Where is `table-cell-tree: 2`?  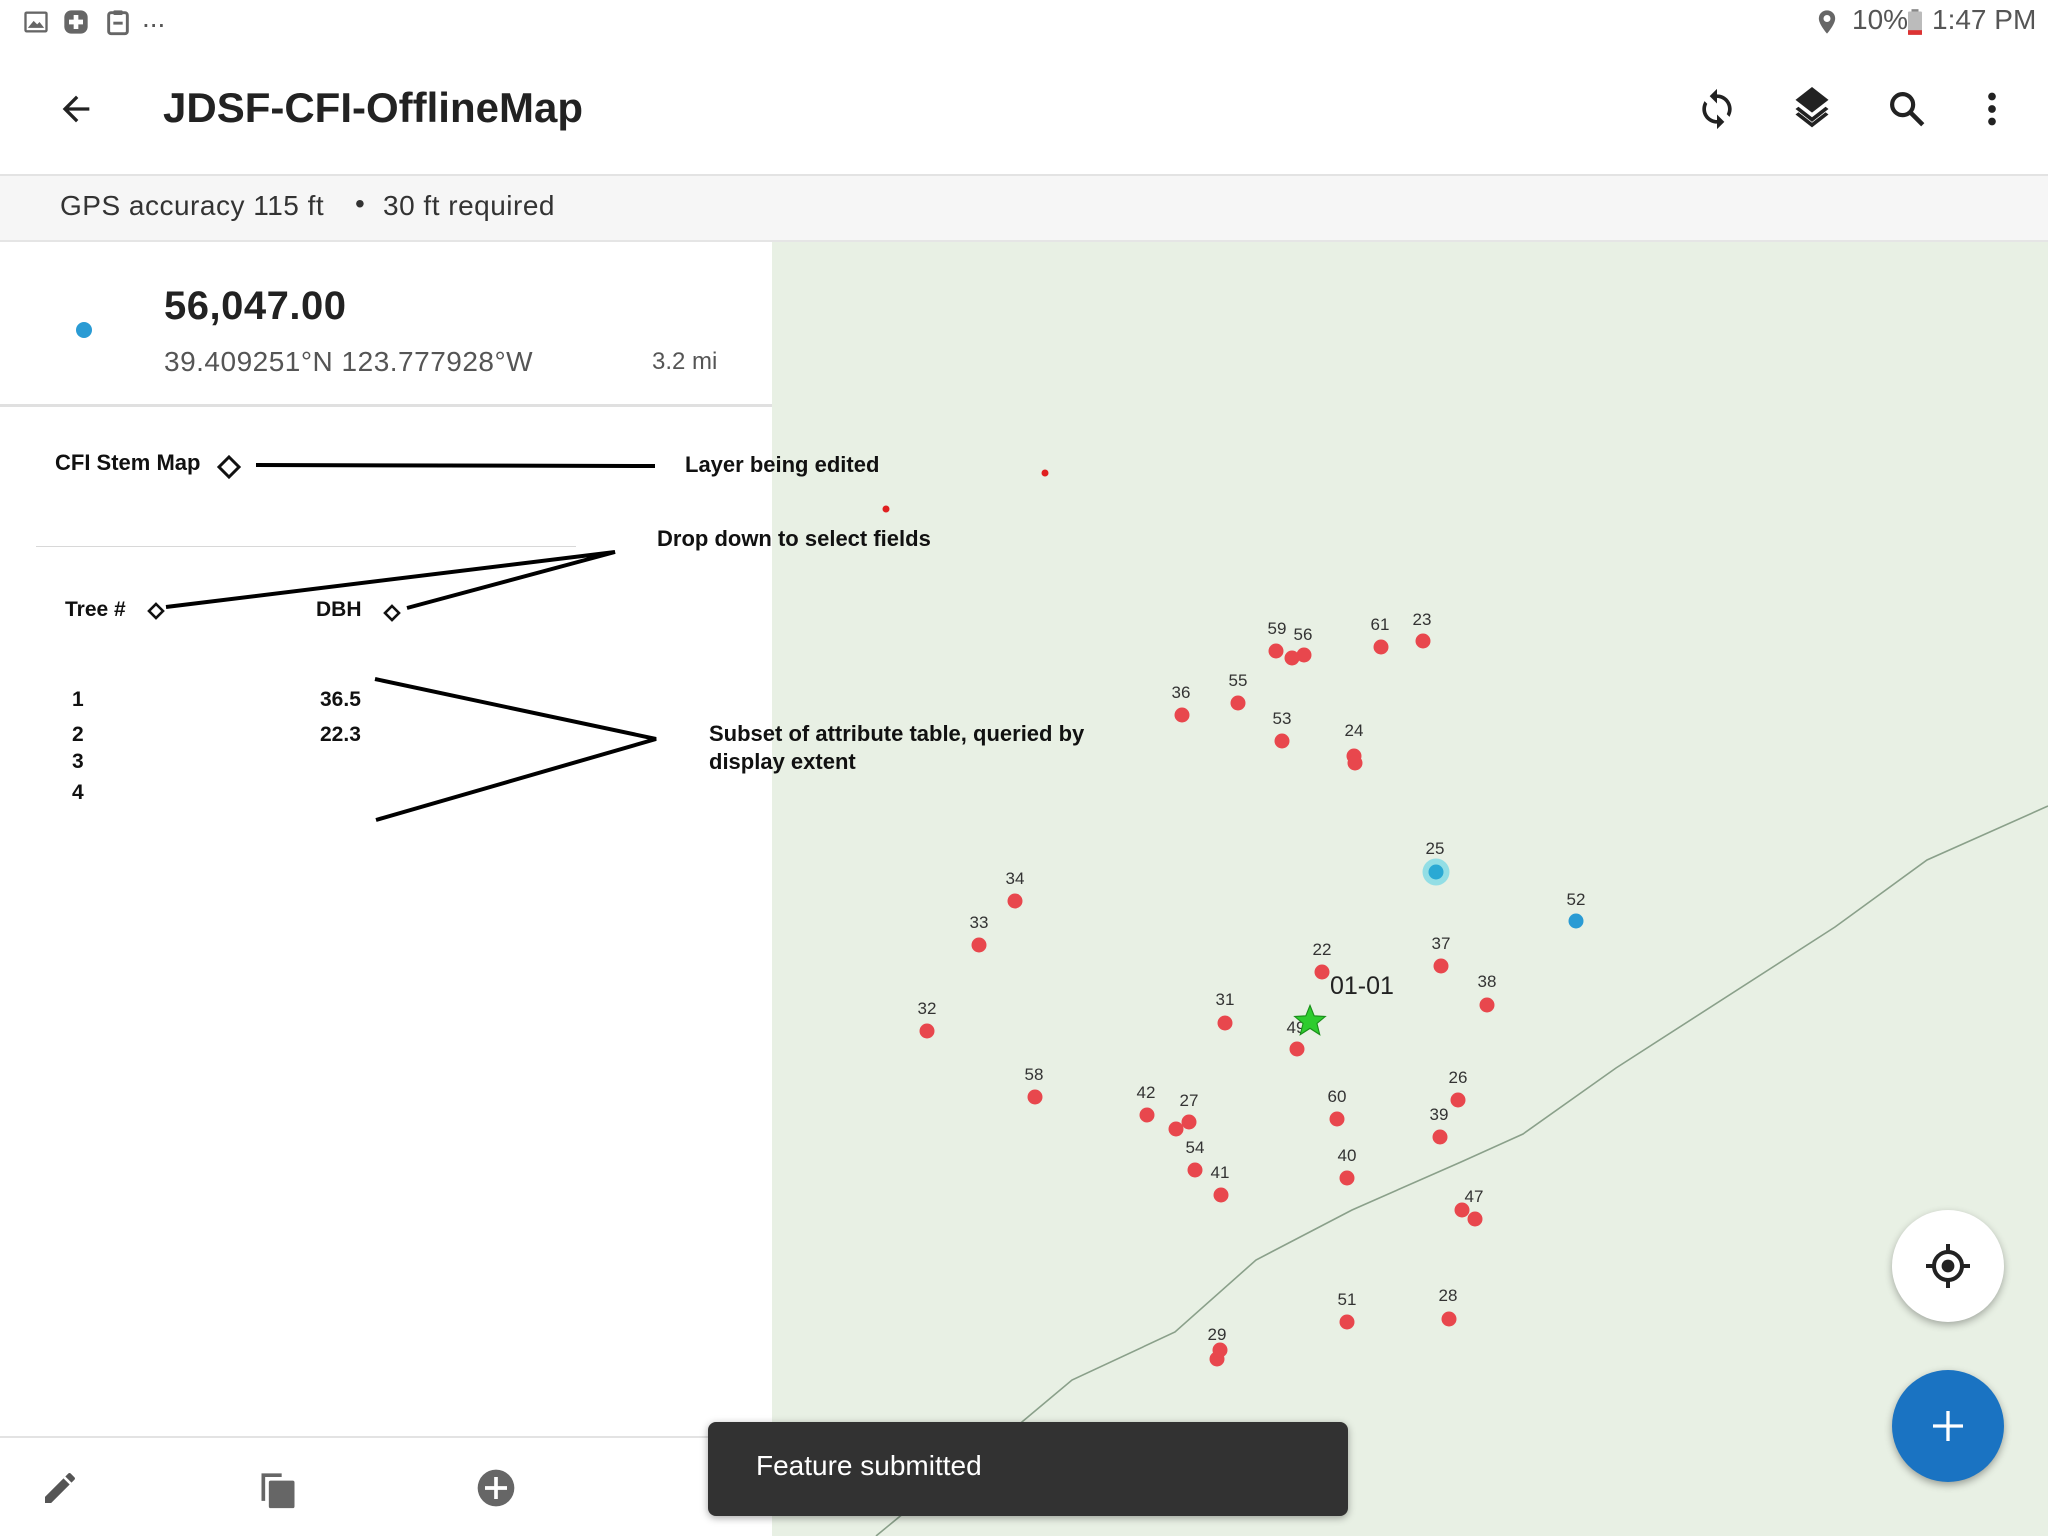
table-cell-tree: 2 is located at coordinates (78, 734).